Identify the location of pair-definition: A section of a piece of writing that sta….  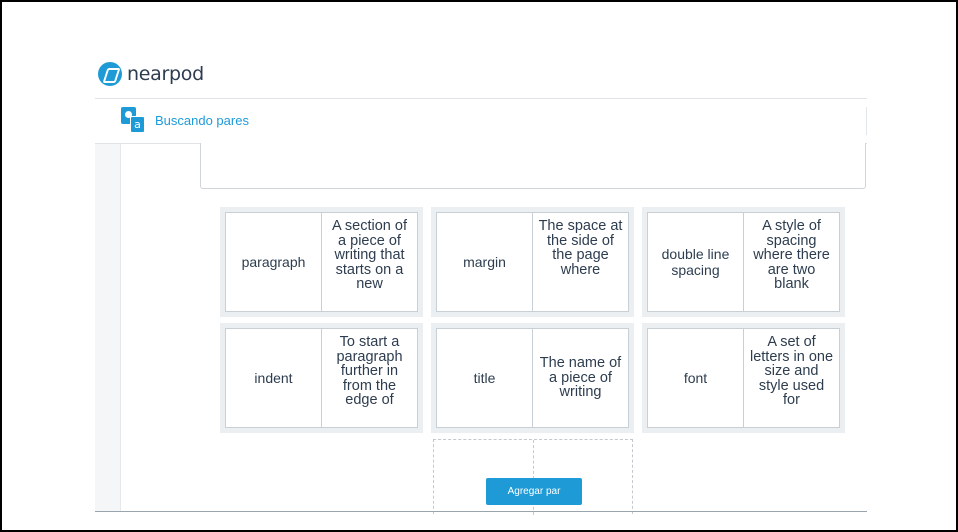
(369, 262).